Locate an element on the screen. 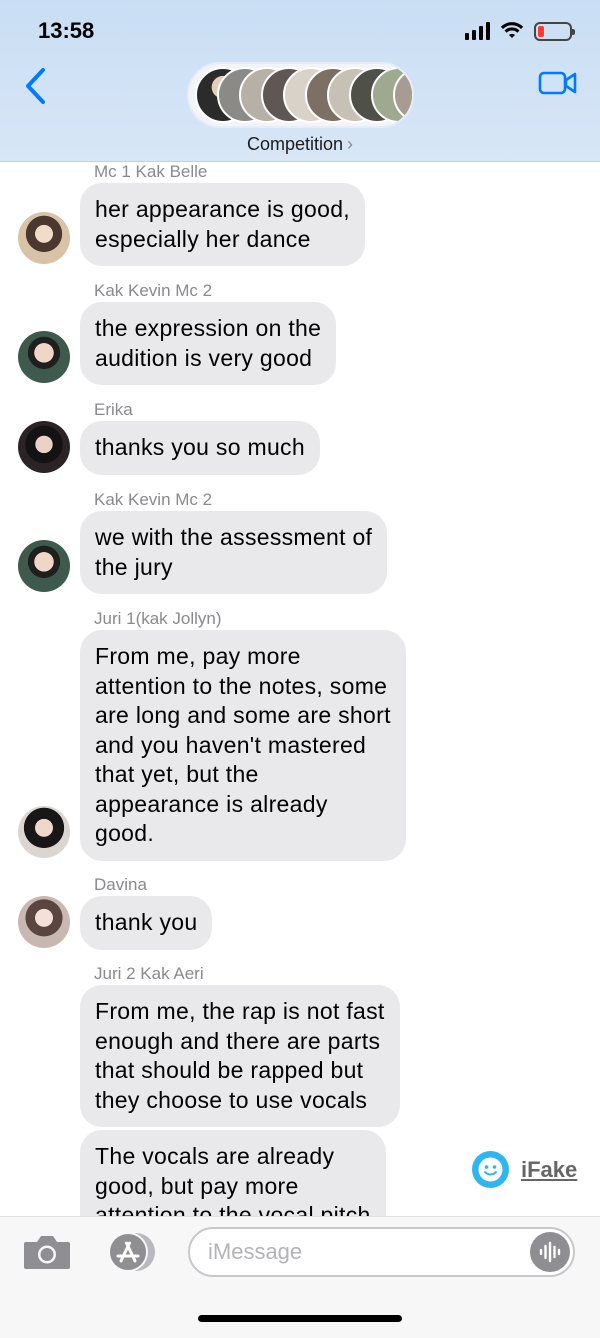  message-sender: Davina is located at coordinates (120, 884).